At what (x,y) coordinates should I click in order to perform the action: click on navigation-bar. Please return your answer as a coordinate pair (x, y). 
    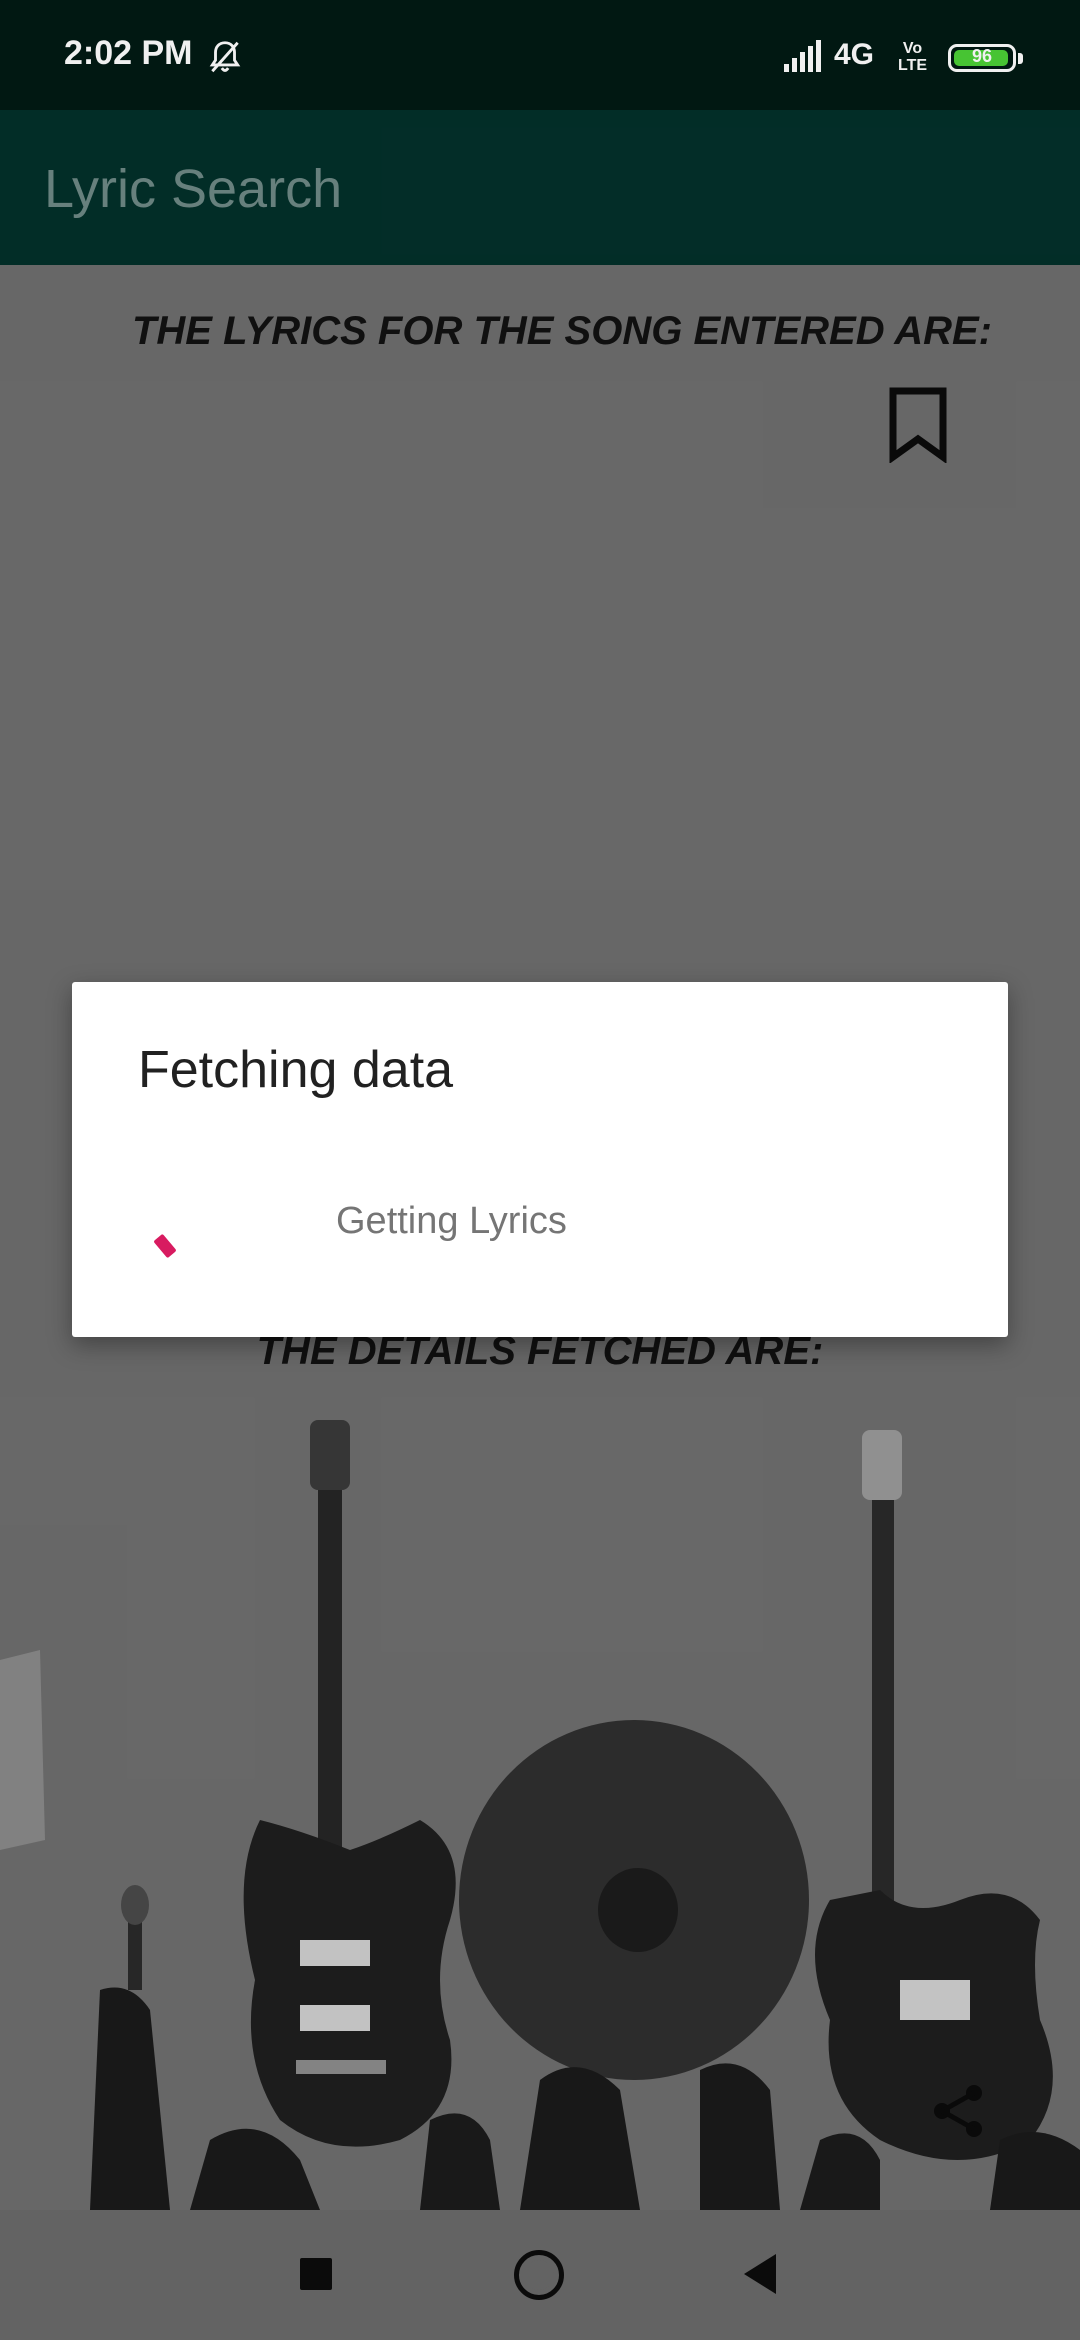
    Looking at the image, I should click on (540, 2275).